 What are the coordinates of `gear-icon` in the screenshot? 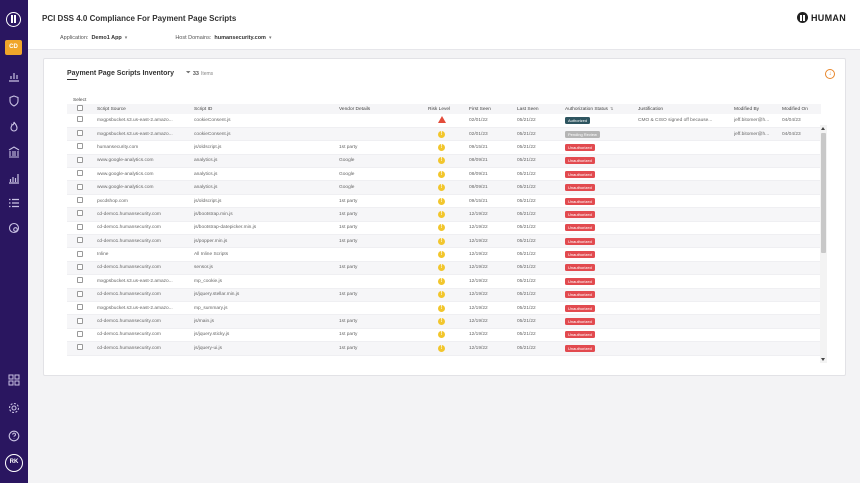 It's located at (14, 408).